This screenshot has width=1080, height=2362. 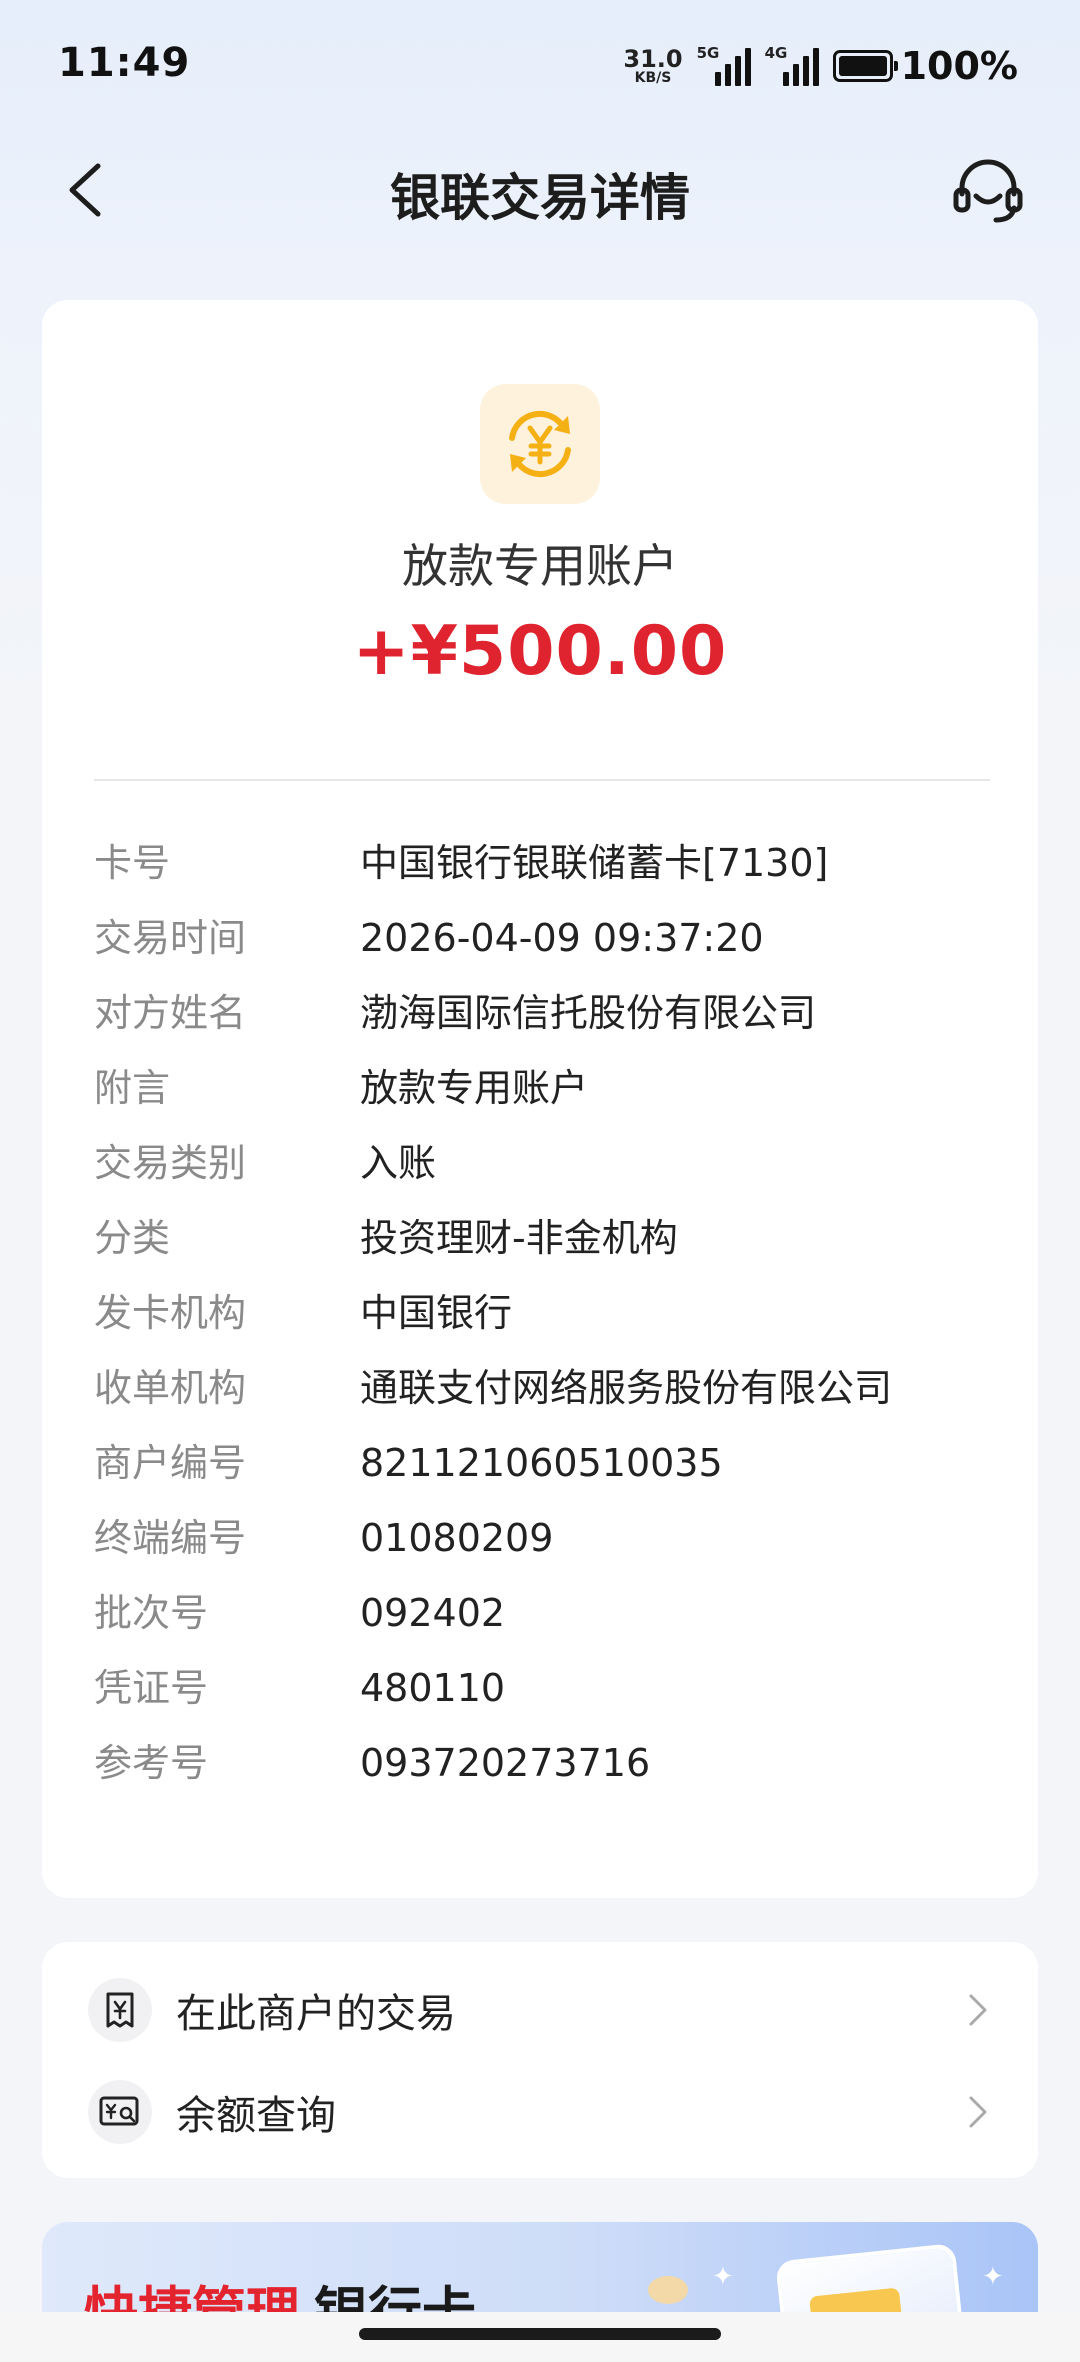 I want to click on receipt-yuan-icon, so click(x=120, y=2010).